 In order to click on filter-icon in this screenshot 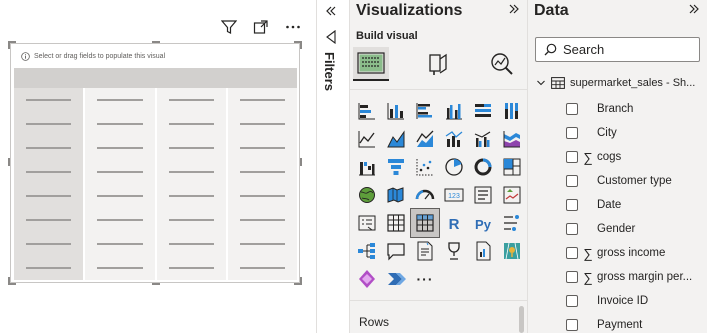, I will do `click(229, 27)`.